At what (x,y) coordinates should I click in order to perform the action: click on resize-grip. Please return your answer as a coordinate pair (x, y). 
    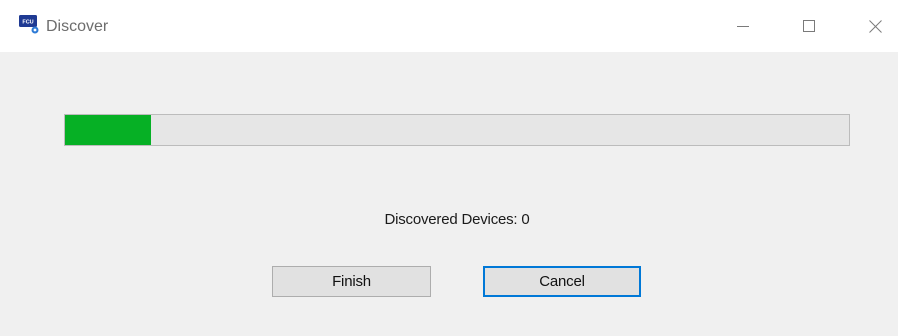
    Looking at the image, I should click on (890, 328).